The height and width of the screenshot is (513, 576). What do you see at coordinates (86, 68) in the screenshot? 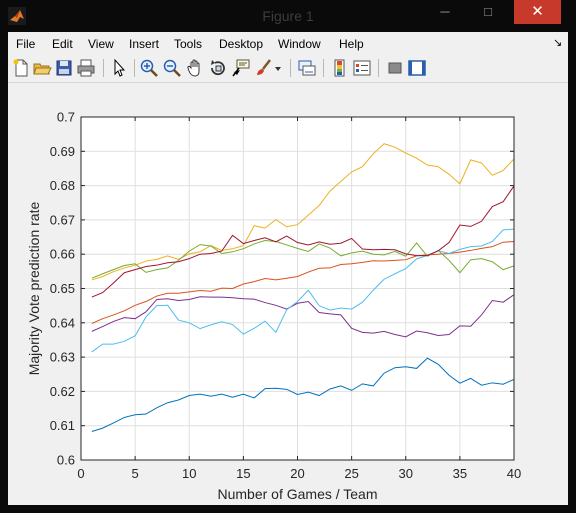
I see `print-icon` at bounding box center [86, 68].